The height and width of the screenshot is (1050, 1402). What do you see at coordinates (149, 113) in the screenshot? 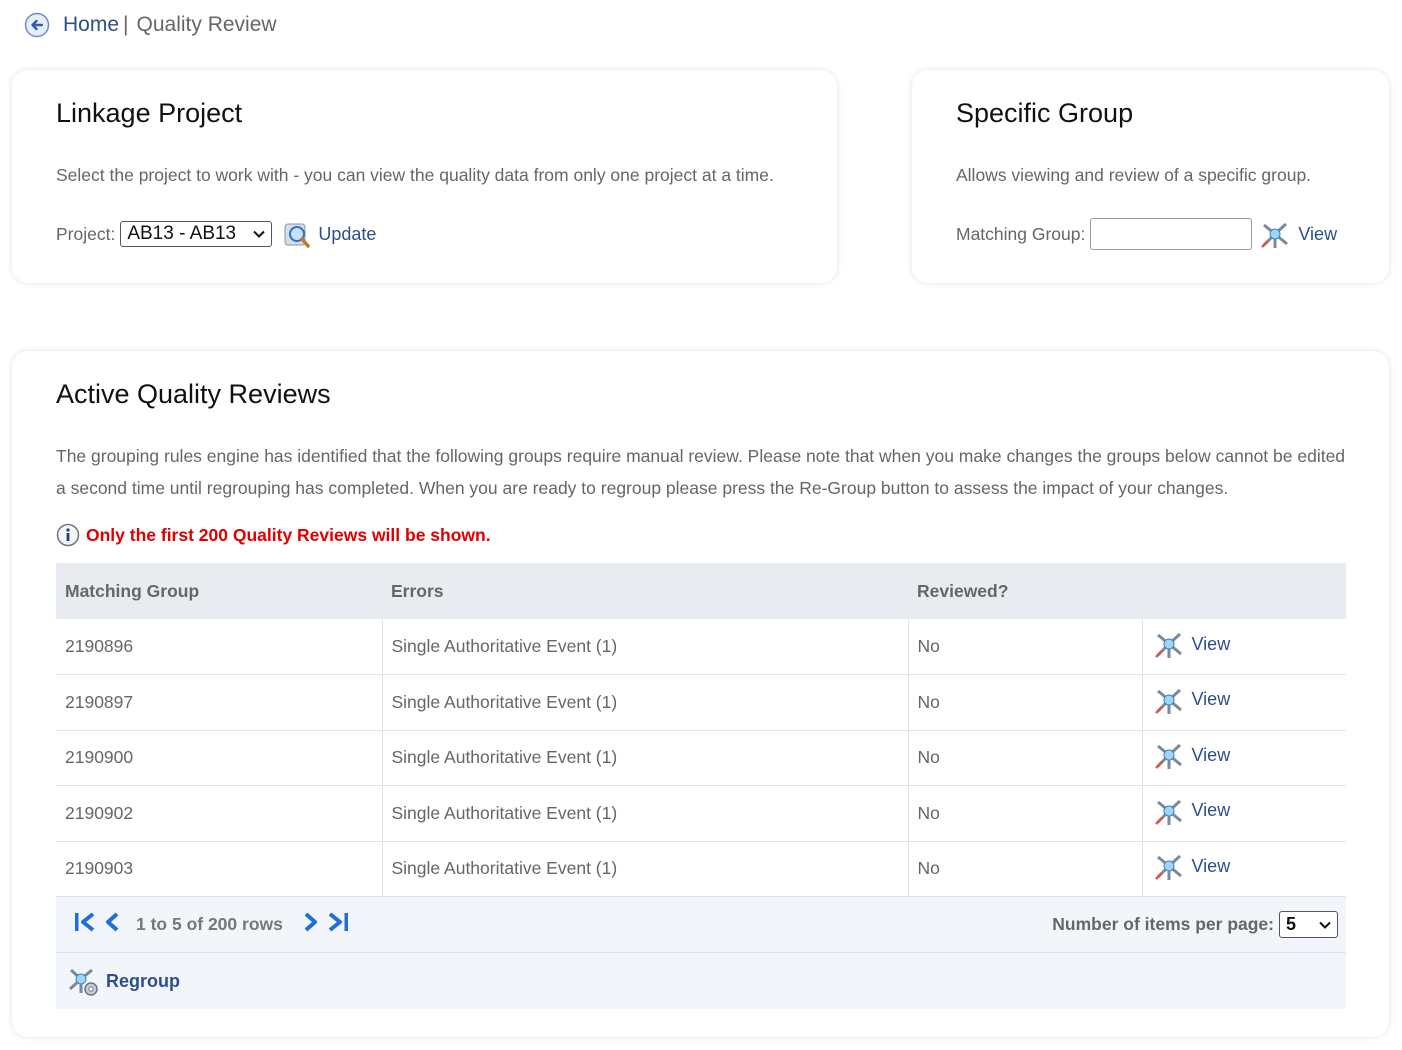
I see `linkage-project-title: Linkage Project` at bounding box center [149, 113].